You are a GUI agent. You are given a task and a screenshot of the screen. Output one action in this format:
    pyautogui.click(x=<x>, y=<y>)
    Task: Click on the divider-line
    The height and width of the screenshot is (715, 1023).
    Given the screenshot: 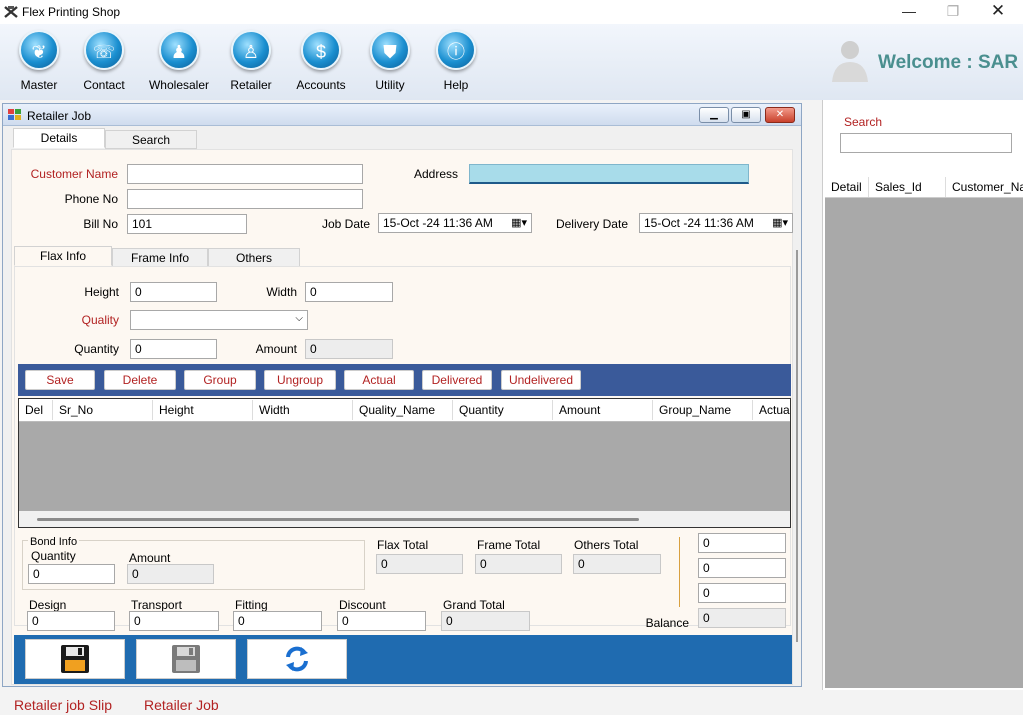 What is the action you would take?
    pyautogui.click(x=679, y=572)
    